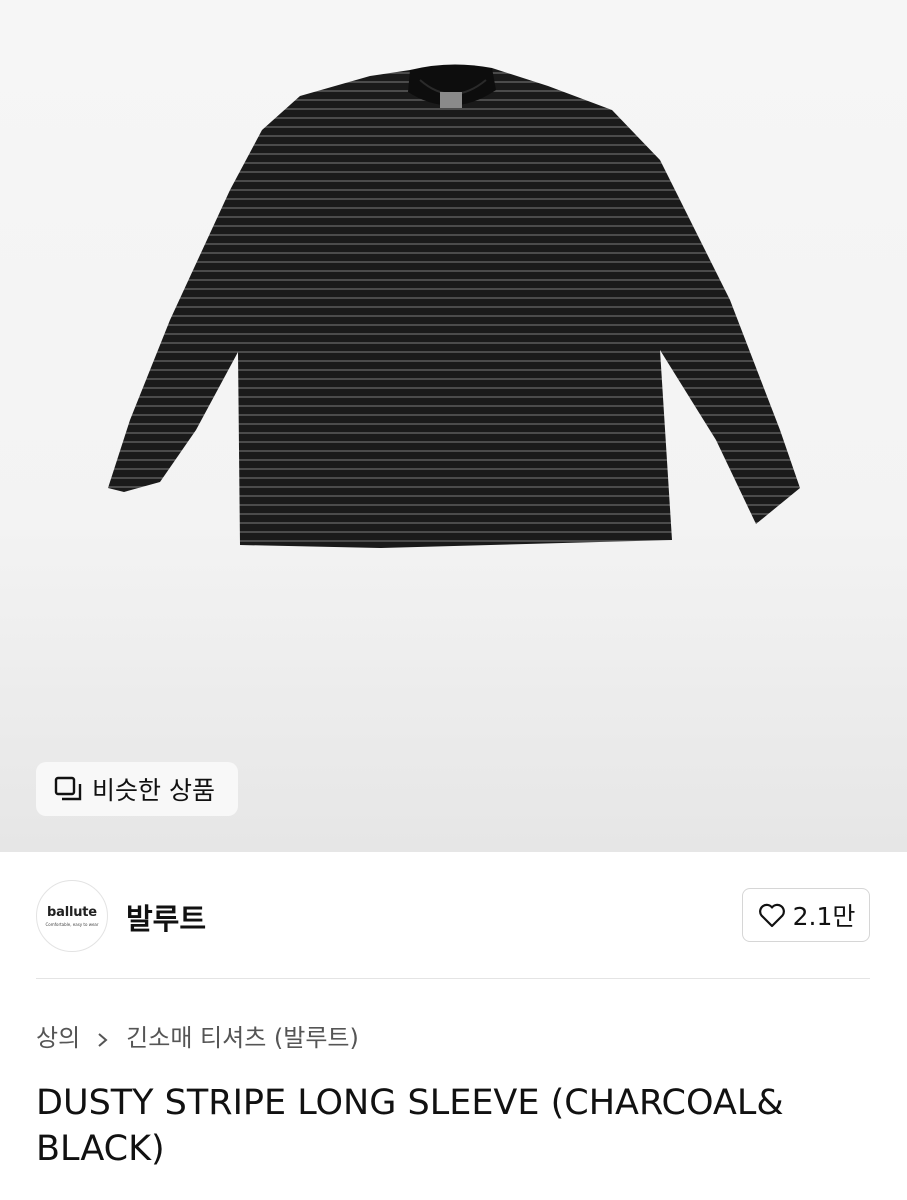  I want to click on similar-items-button: 비슷한 상품, so click(137, 789).